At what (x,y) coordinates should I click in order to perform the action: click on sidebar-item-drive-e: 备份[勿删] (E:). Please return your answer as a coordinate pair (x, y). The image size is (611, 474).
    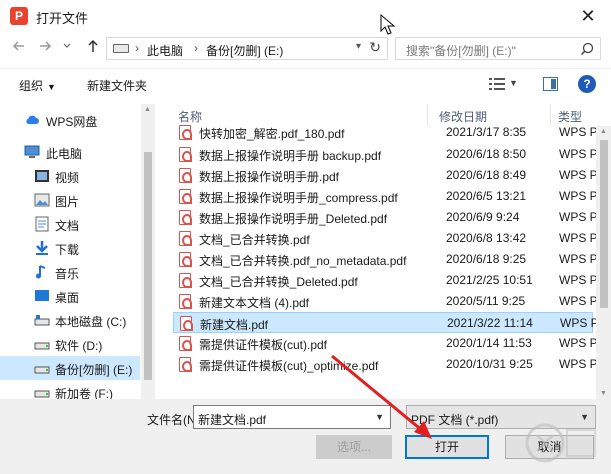
    Looking at the image, I should click on (70, 368).